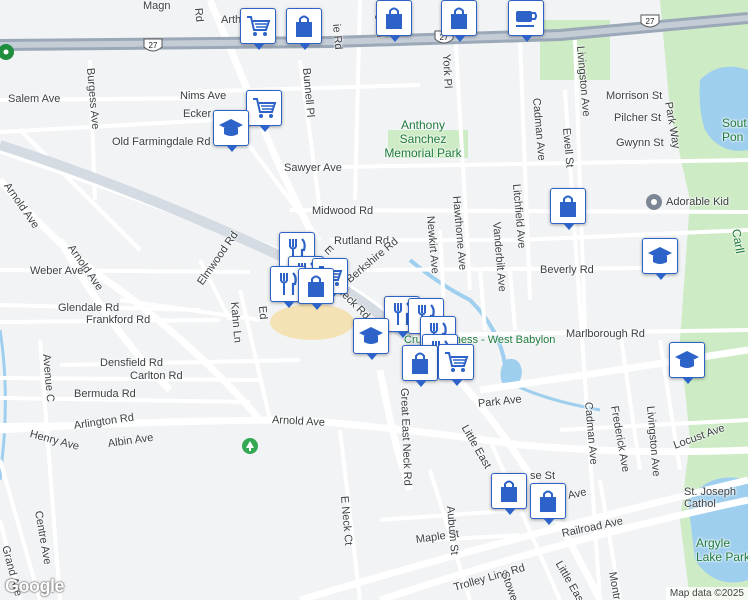 This screenshot has width=748, height=600. What do you see at coordinates (722, 550) in the screenshot?
I see `argyle-lake-park-label: Argyle Lake Park` at bounding box center [722, 550].